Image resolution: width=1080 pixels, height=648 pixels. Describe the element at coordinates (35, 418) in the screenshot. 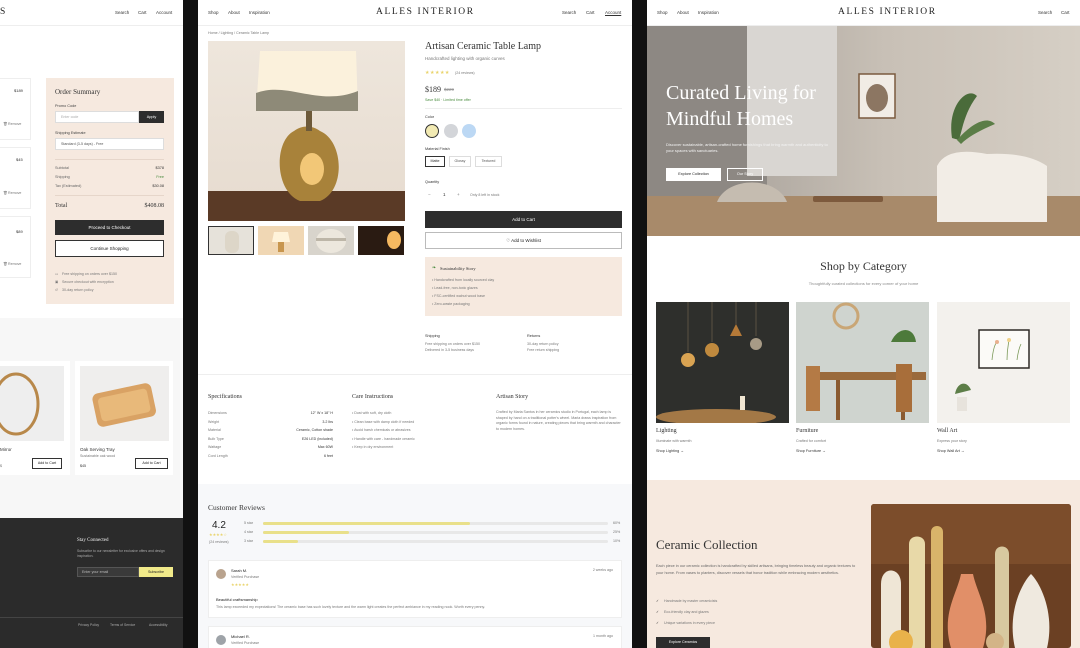

I see `product-card: Mirror $ Add to Cart` at that location.